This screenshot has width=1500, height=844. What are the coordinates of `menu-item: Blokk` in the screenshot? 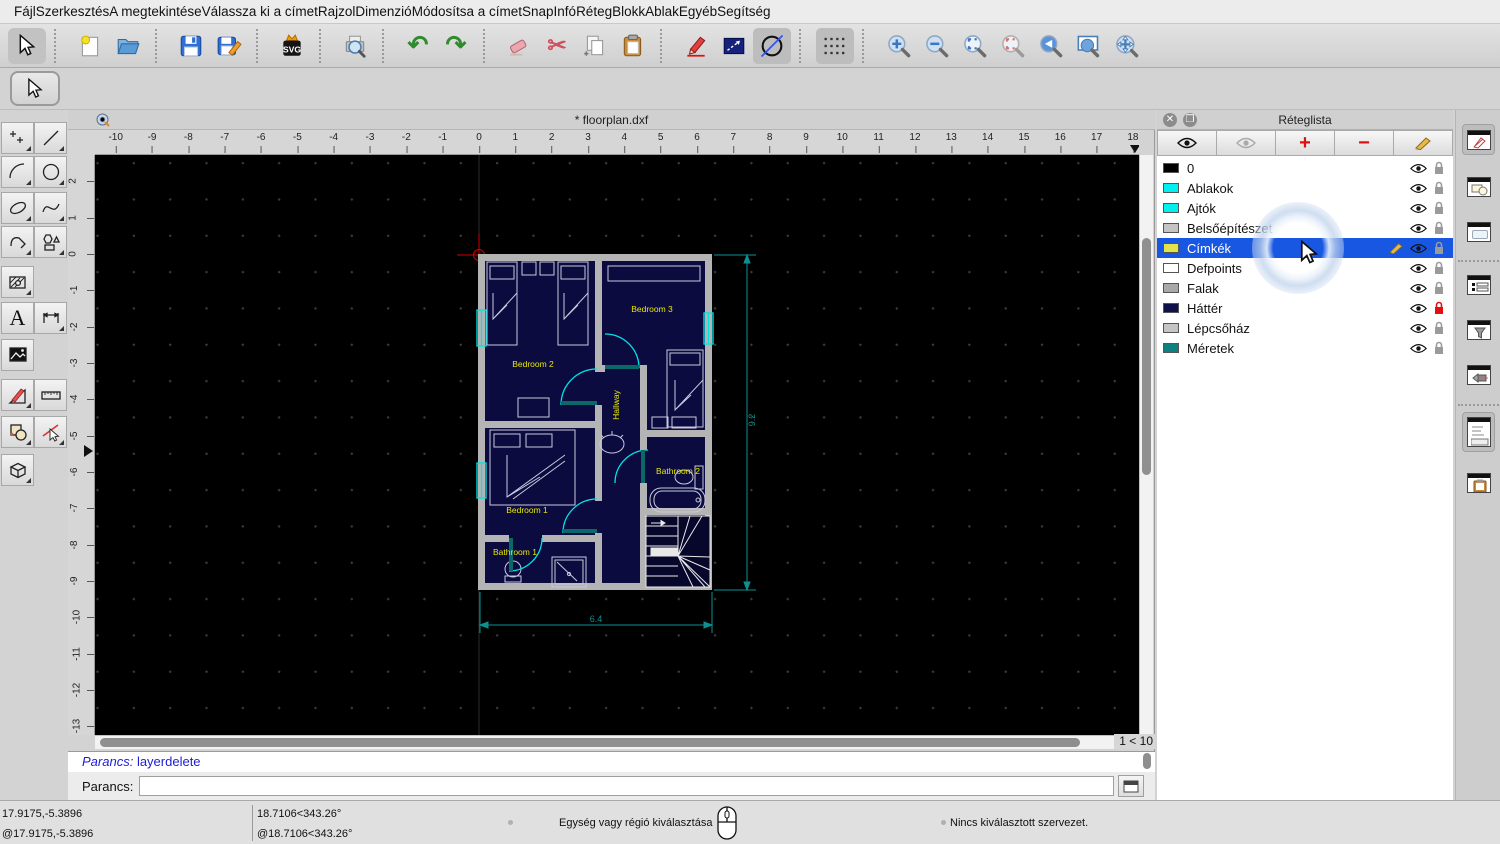 It's located at (628, 11).